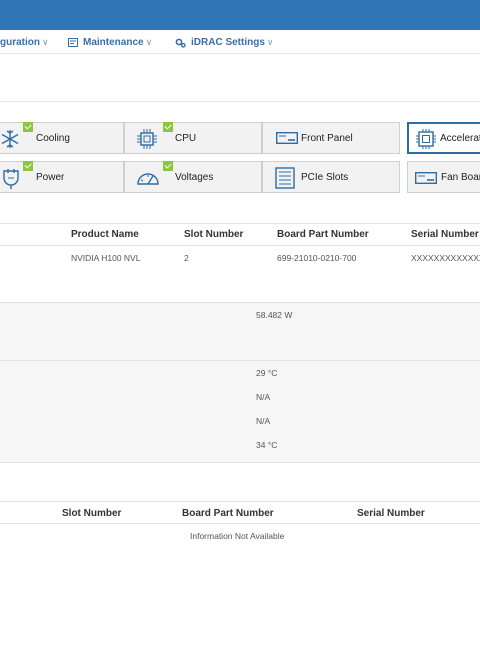 The height and width of the screenshot is (650, 480). I want to click on table2-col-header-slot-number: Slot Number, so click(91, 513).